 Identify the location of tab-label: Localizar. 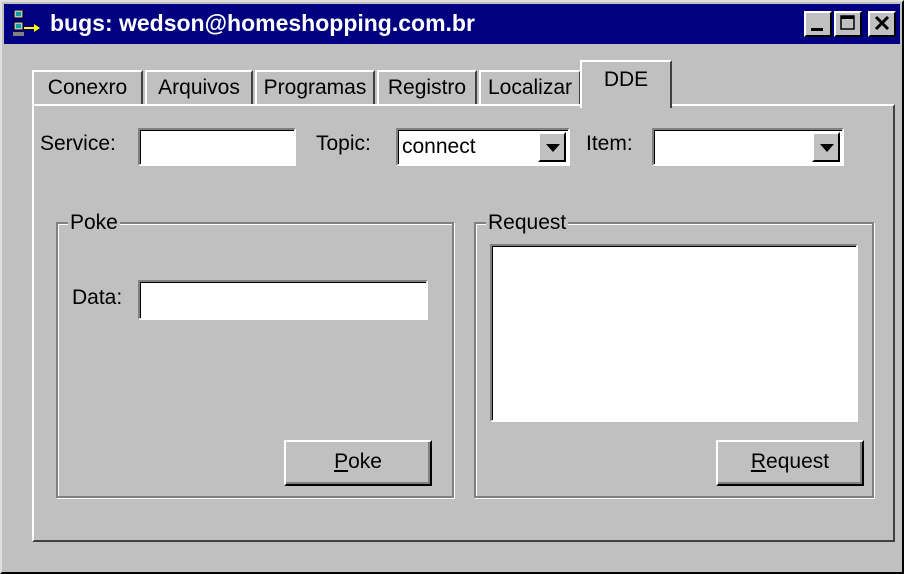
(530, 87).